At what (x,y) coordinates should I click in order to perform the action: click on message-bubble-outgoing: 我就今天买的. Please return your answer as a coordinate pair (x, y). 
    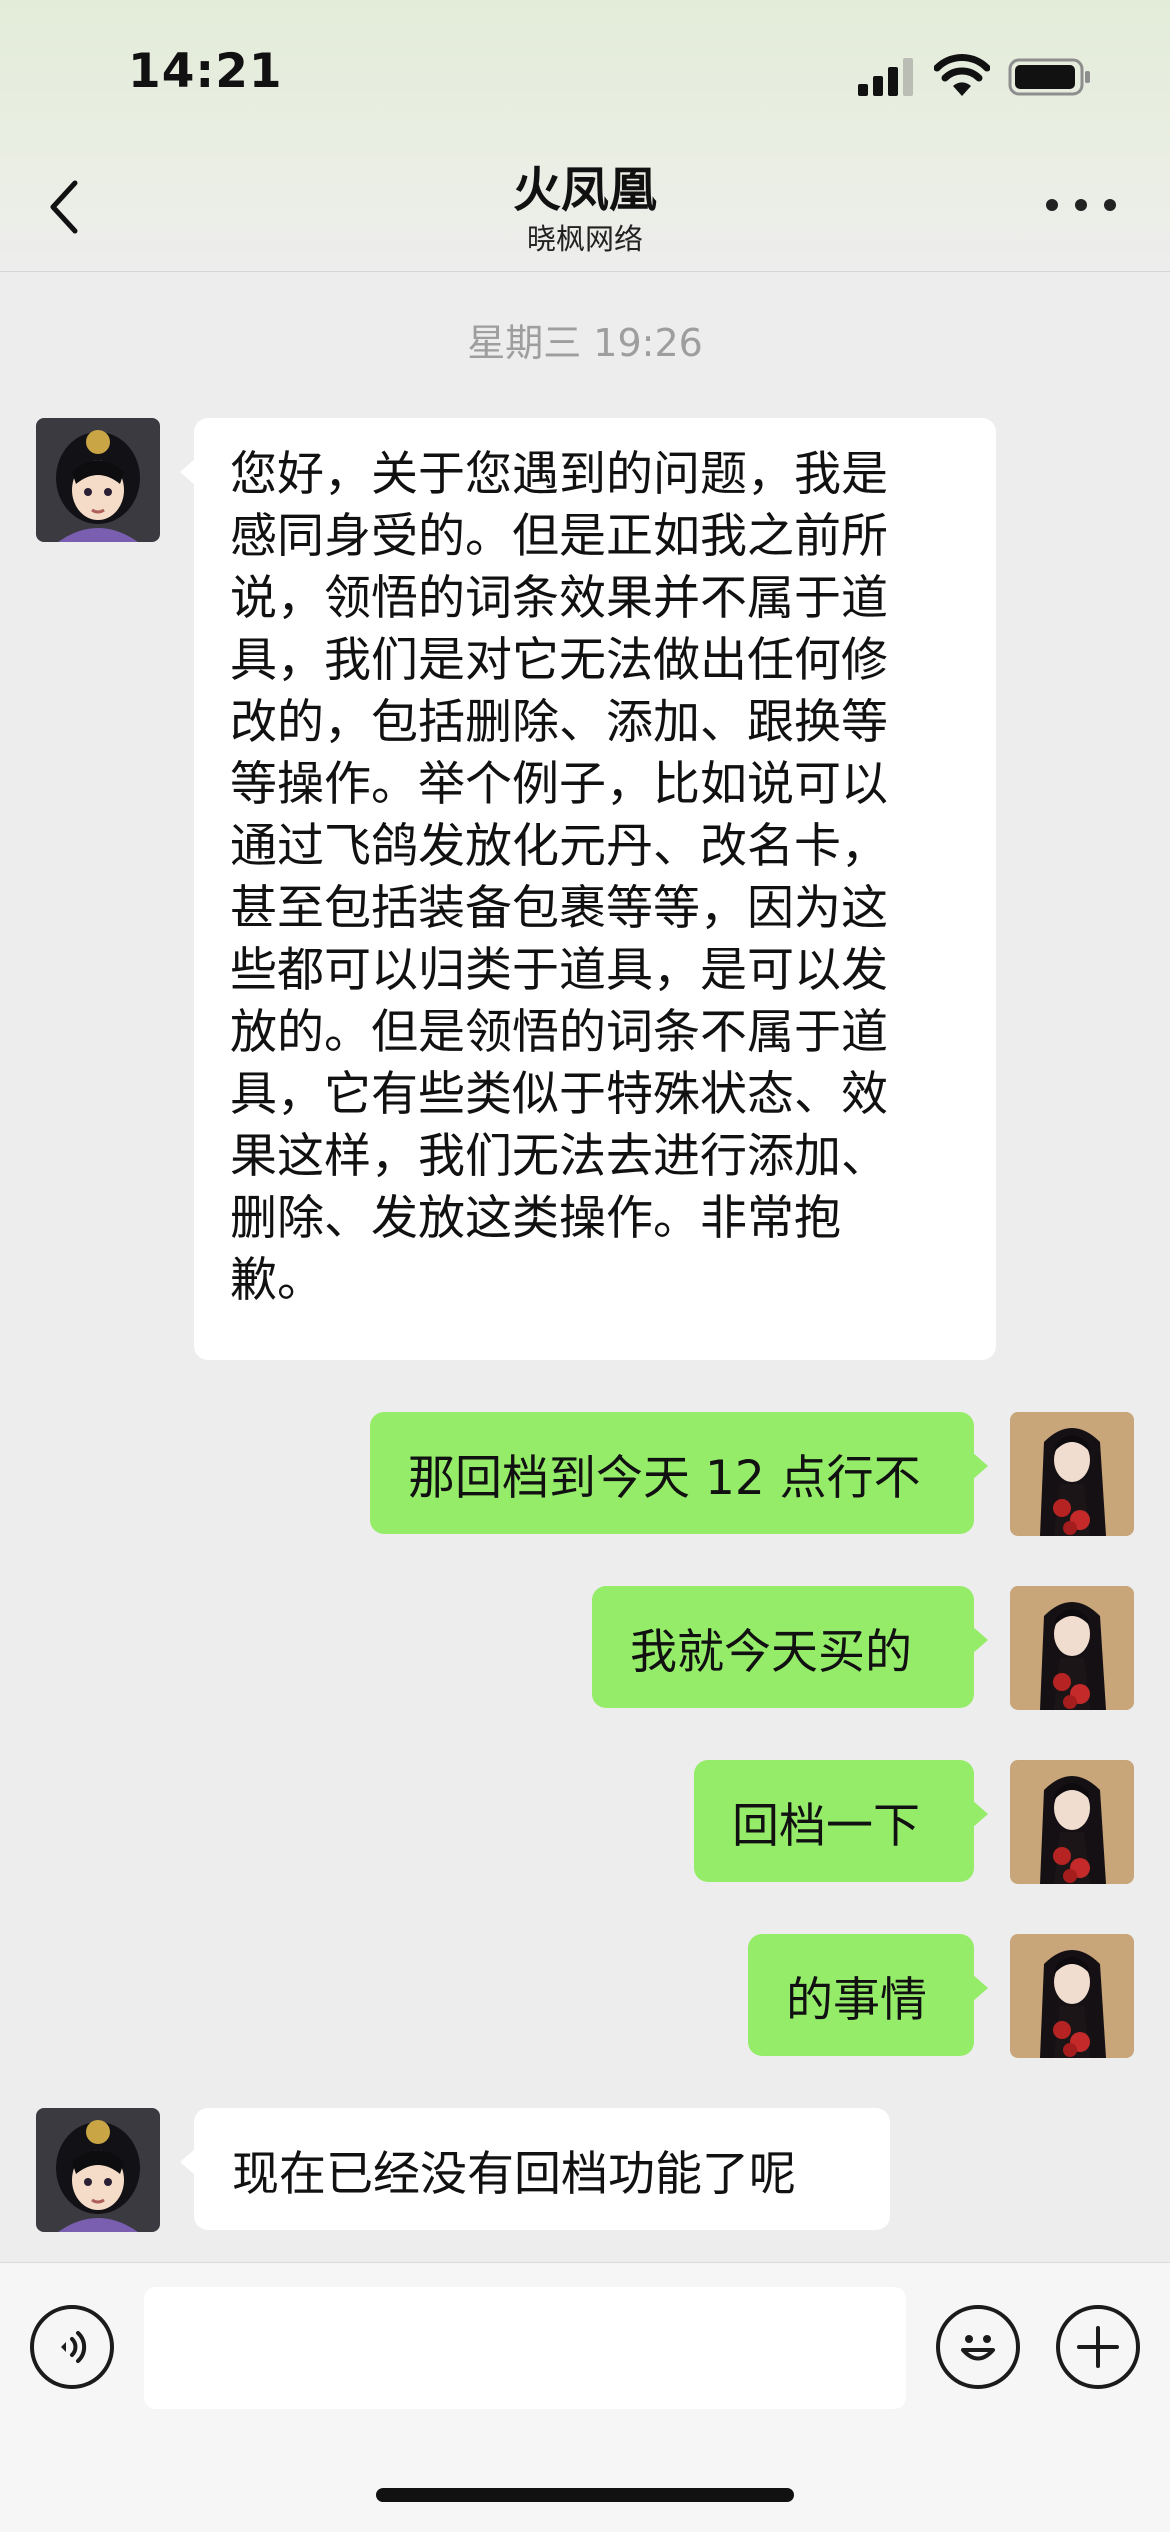
    Looking at the image, I should click on (790, 1647).